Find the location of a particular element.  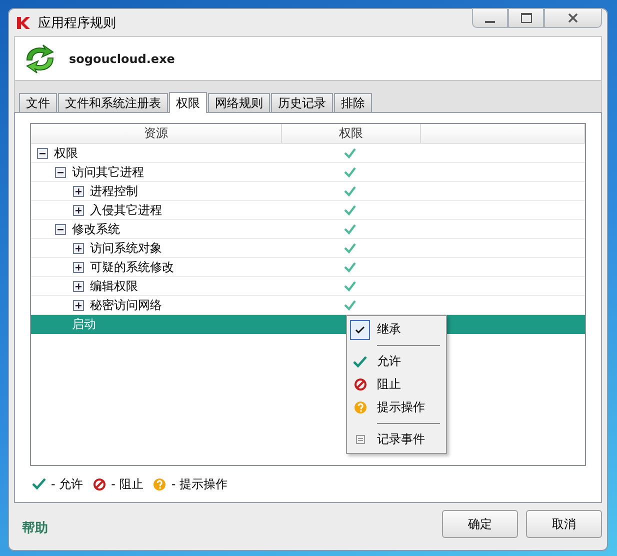

close-button is located at coordinates (573, 18).